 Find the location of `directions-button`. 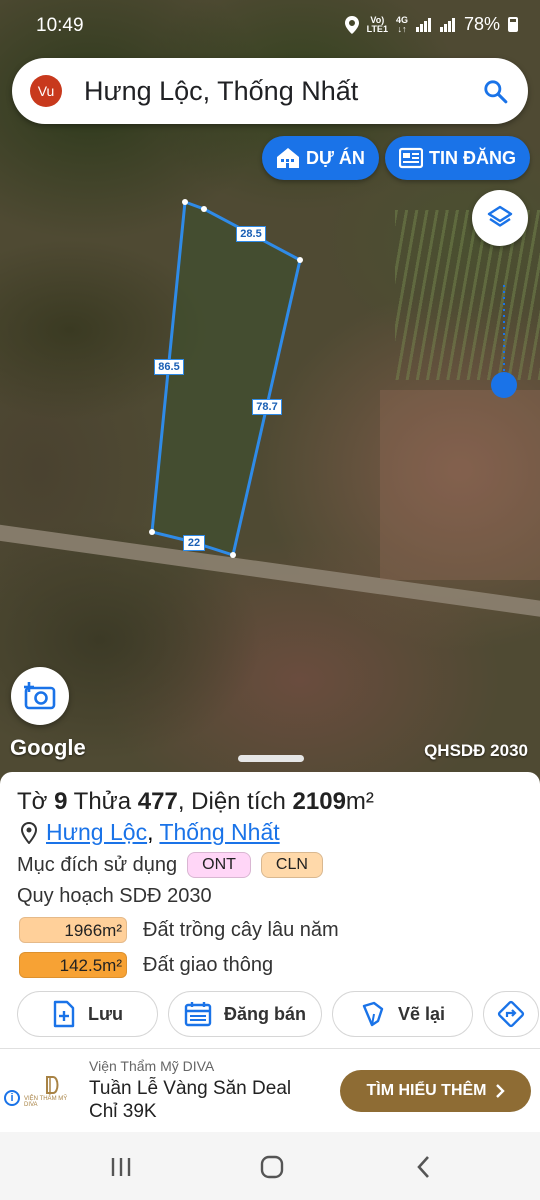

directions-button is located at coordinates (511, 1014).